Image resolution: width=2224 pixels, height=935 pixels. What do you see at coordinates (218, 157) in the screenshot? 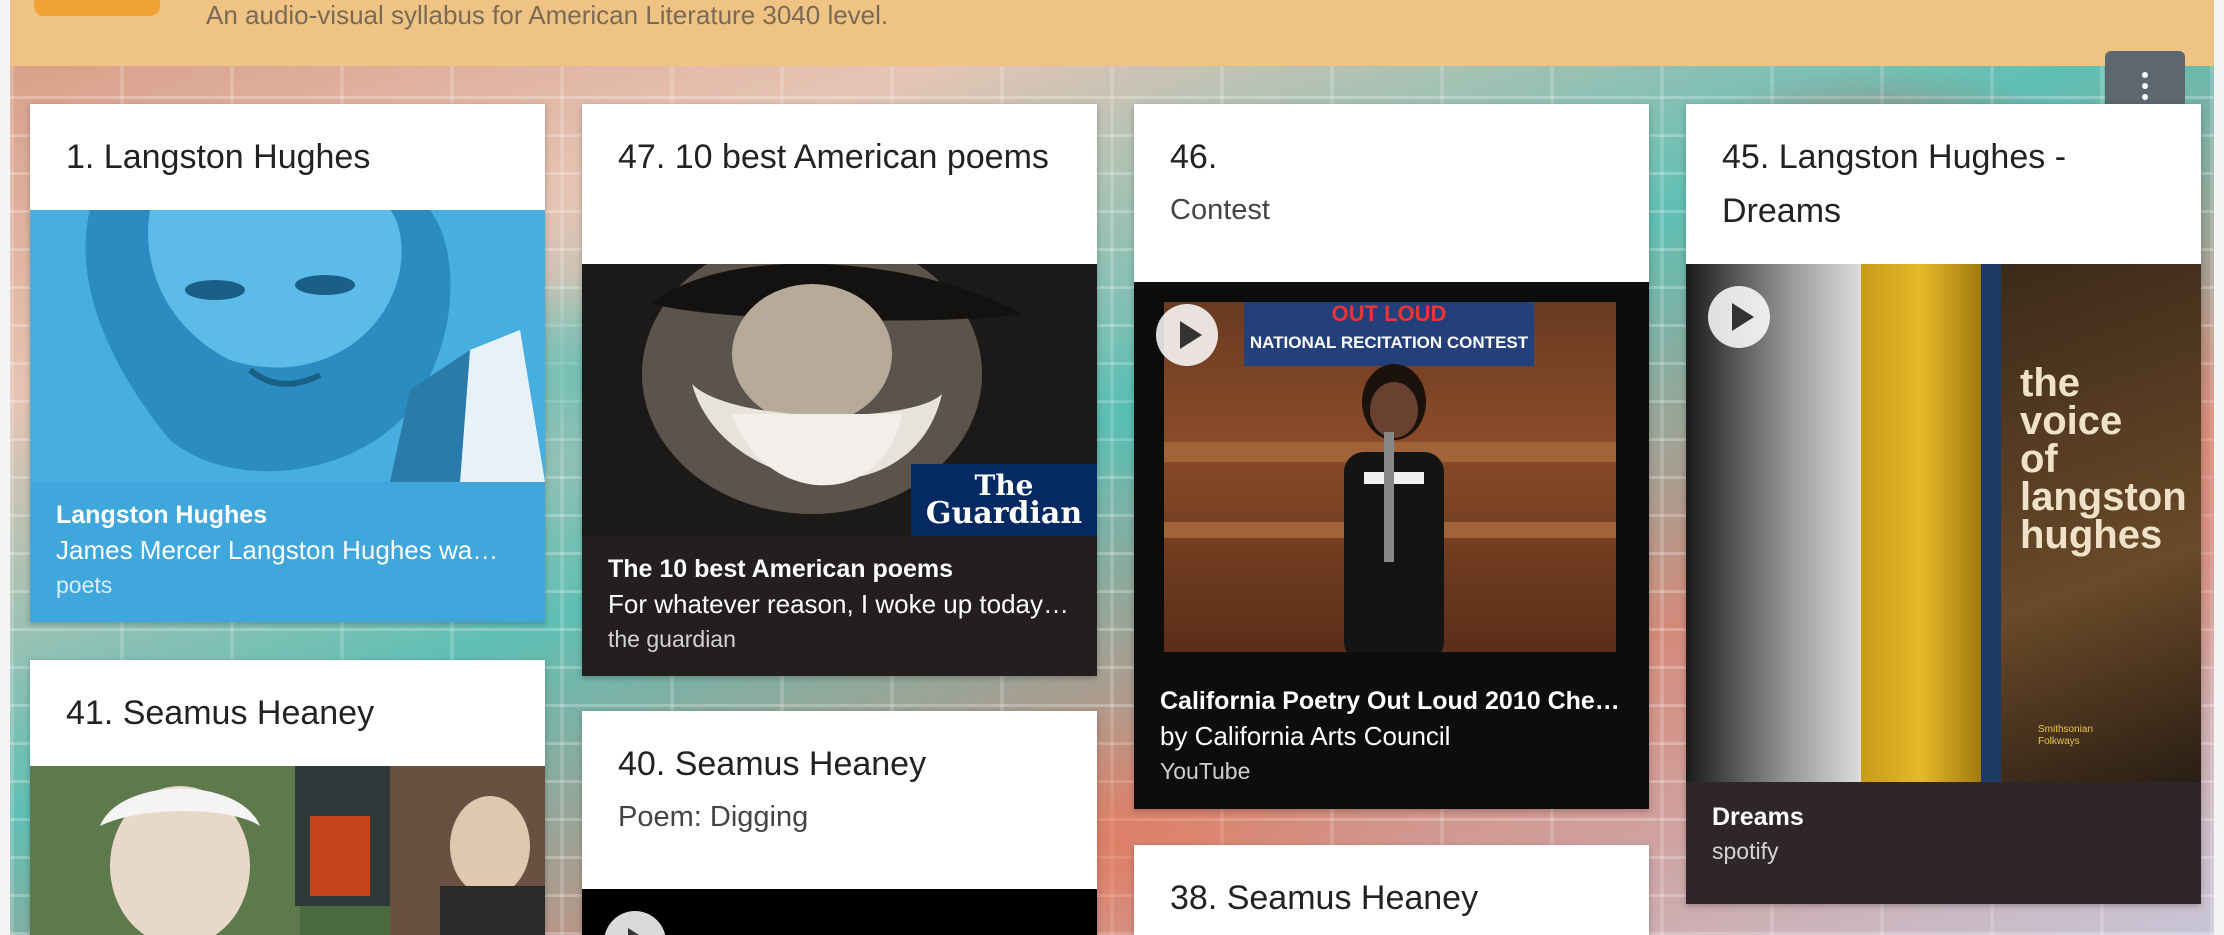
I see `card-title: 1. Langston Hughes` at bounding box center [218, 157].